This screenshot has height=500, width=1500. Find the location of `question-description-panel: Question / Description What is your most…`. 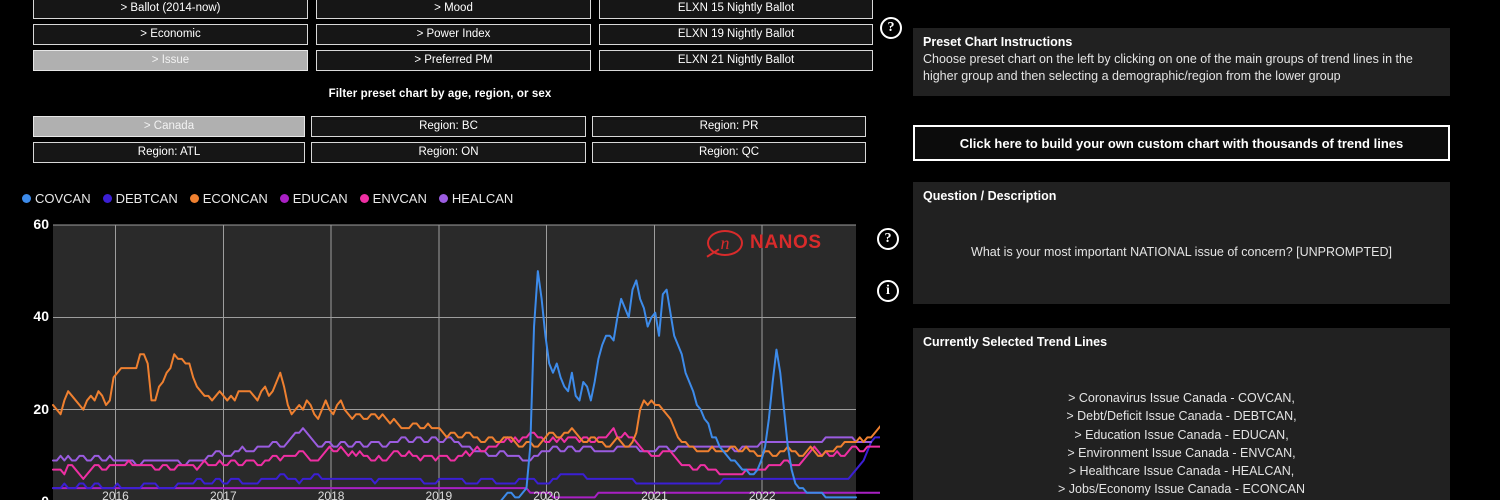

question-description-panel: Question / Description What is your most… is located at coordinates (1181, 243).